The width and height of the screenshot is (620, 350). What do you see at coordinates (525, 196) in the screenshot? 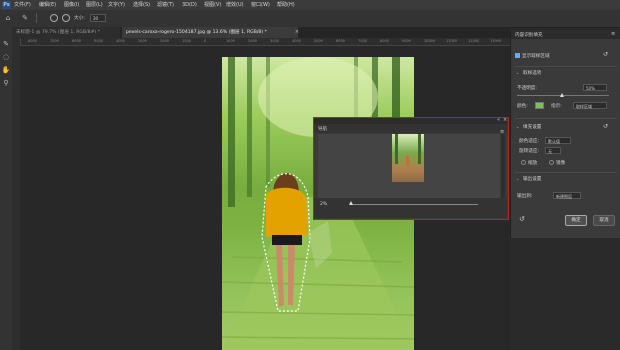
I see `output-to-label: 输出到:` at bounding box center [525, 196].